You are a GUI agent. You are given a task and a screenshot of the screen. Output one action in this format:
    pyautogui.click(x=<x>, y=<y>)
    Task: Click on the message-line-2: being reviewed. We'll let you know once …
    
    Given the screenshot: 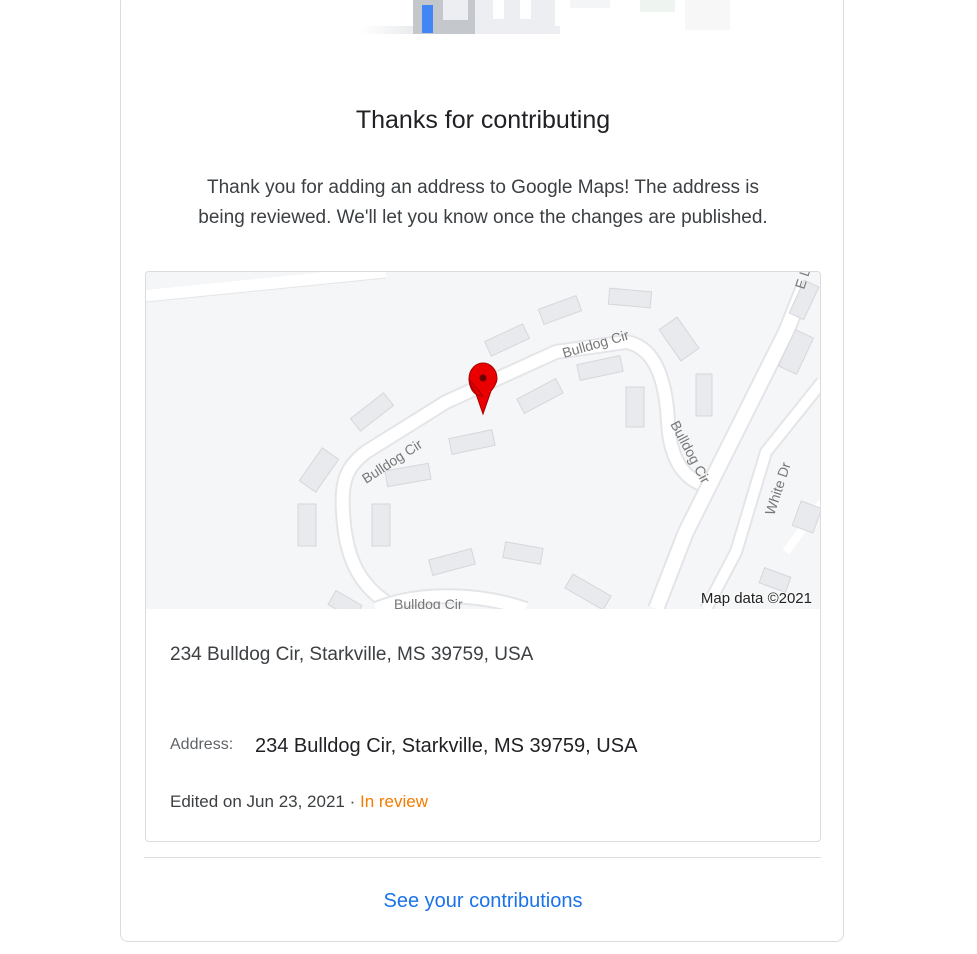 What is the action you would take?
    pyautogui.click(x=483, y=217)
    